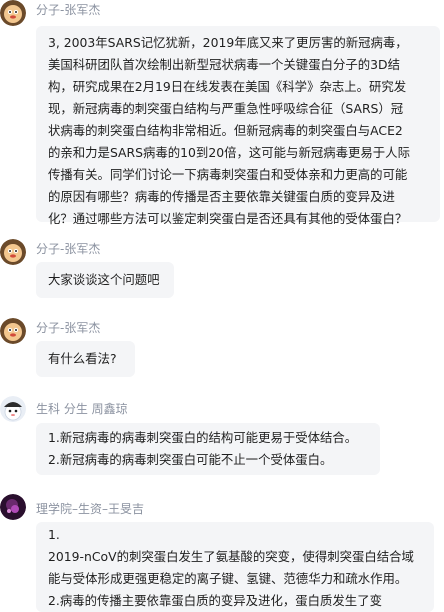 This screenshot has height=612, width=444. Describe the element at coordinates (82, 358) in the screenshot. I see `message-line: 有什么看法?` at that location.